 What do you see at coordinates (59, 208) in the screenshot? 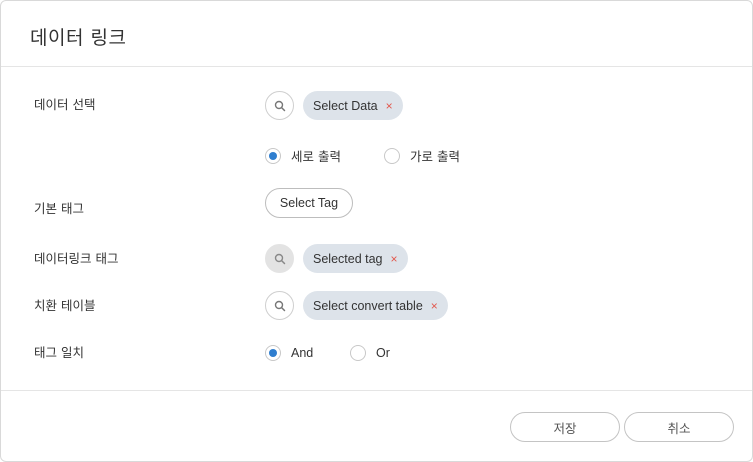
I see `base-tag-label: 기본 태그` at bounding box center [59, 208].